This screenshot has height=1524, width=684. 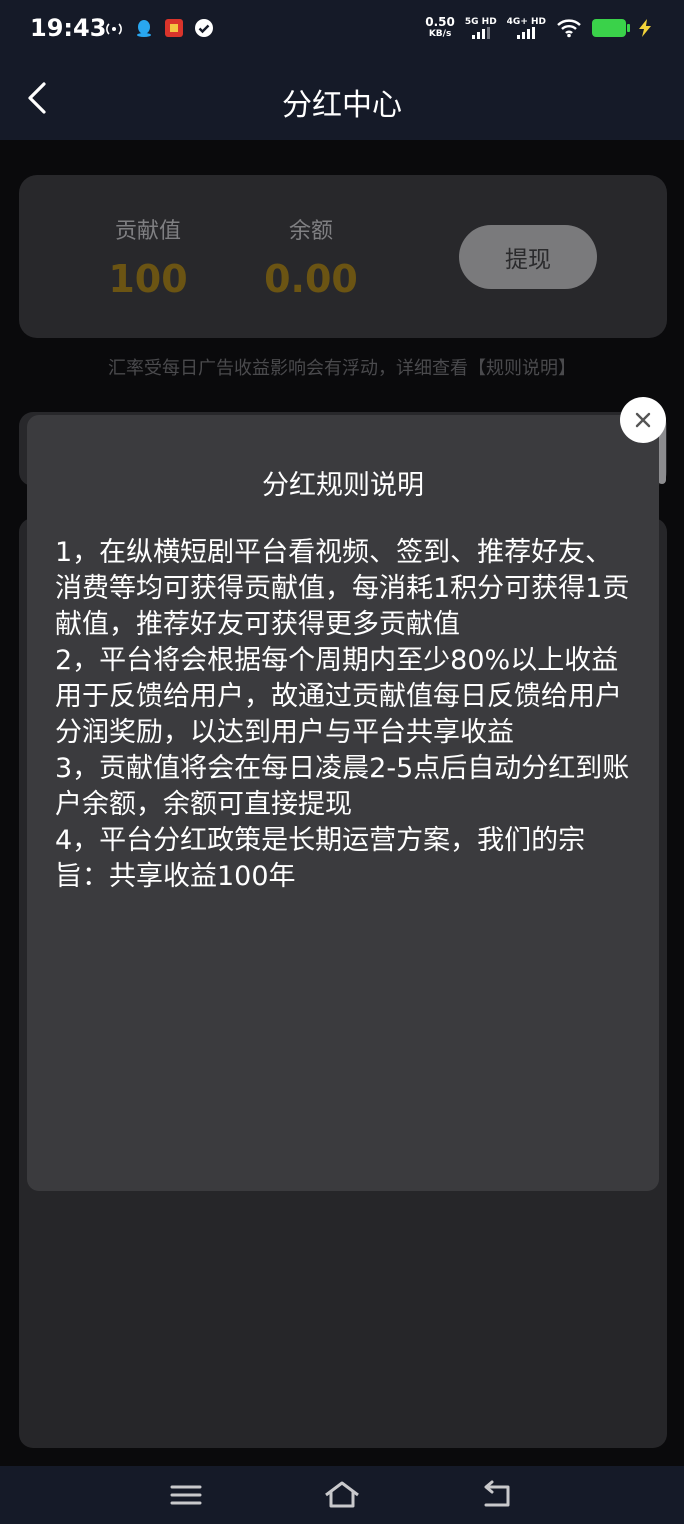 I want to click on close-modal-button, so click(x=643, y=420).